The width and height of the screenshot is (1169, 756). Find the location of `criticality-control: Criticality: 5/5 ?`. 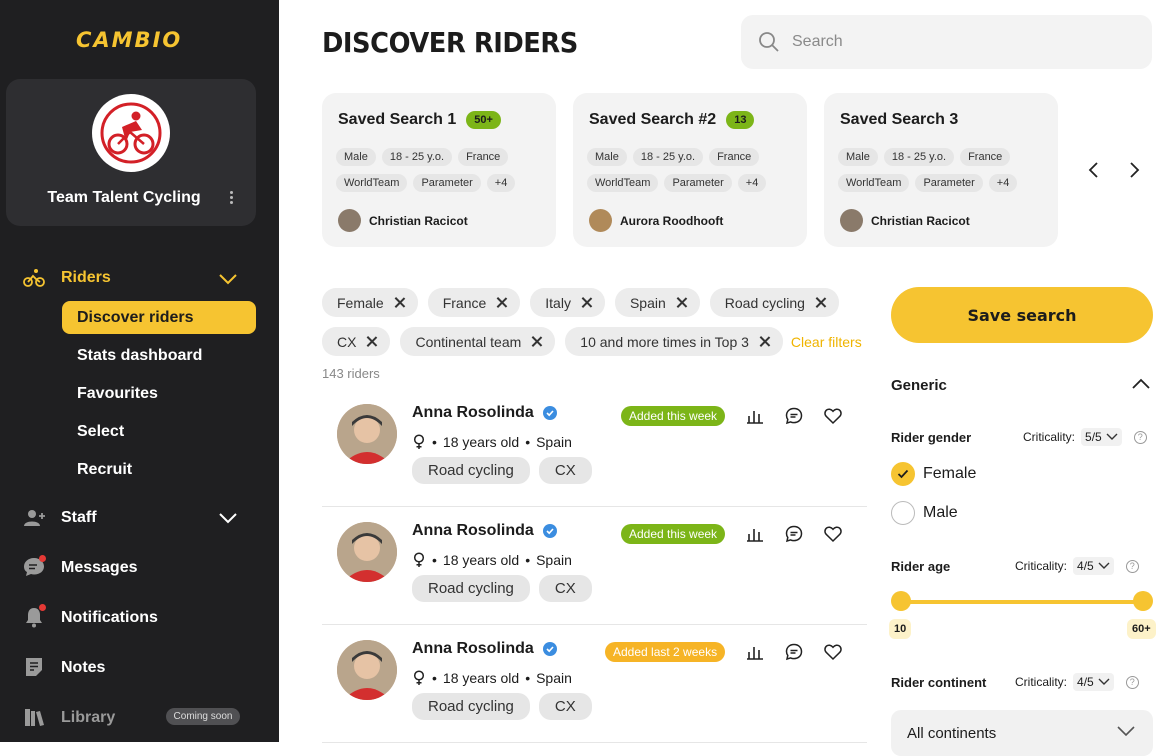

criticality-control: Criticality: 5/5 ? is located at coordinates (1085, 437).